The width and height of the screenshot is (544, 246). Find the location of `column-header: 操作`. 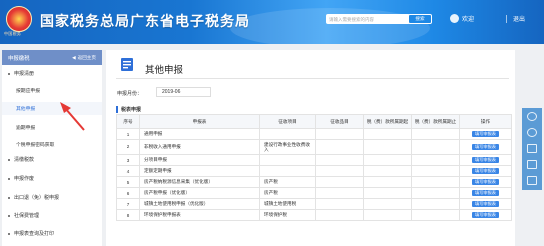

column-header: 操作 is located at coordinates (485, 121).